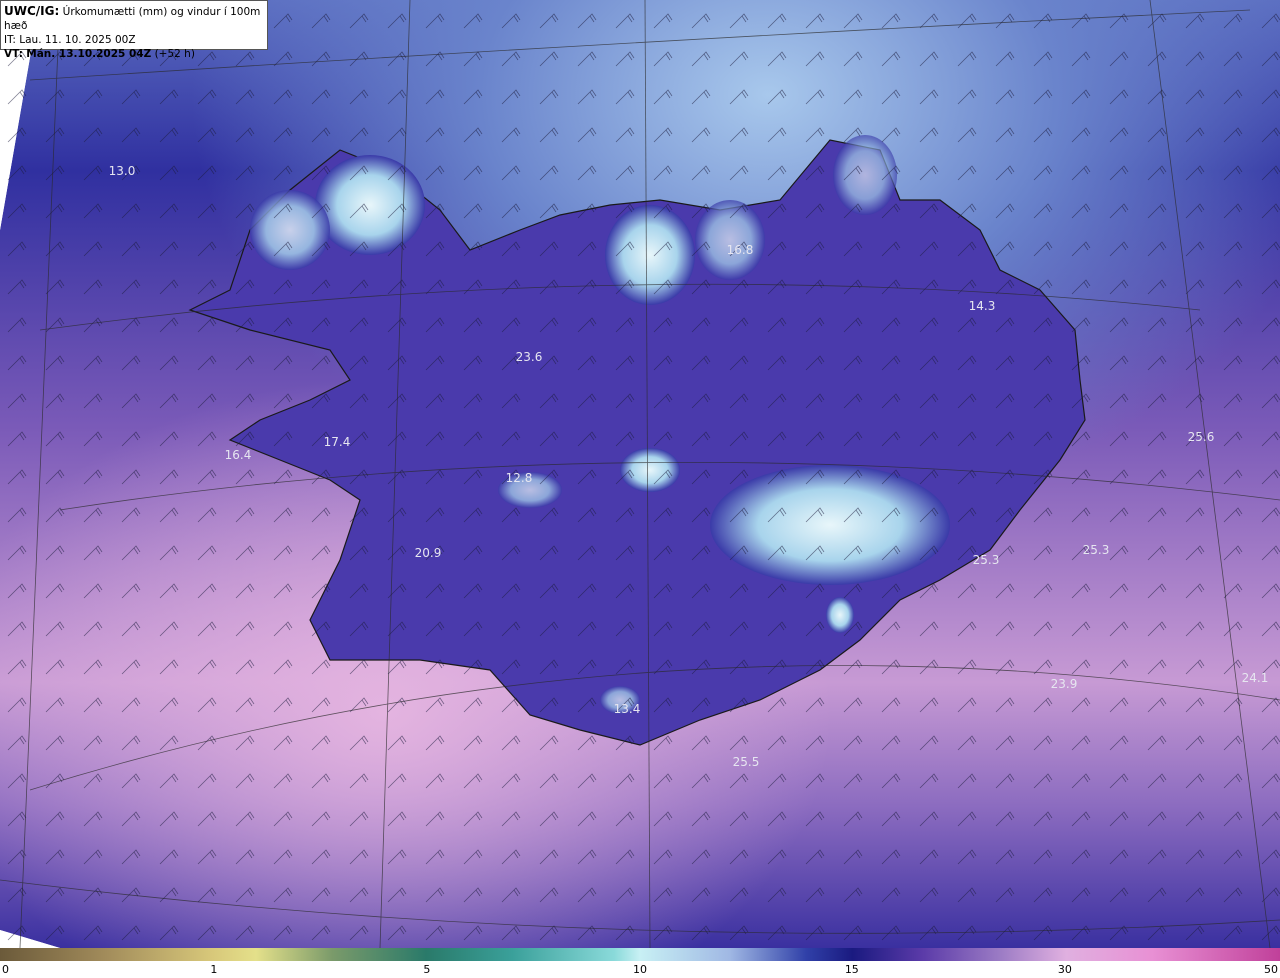  I want to click on valid-time: Mán. 13.10.2025 04Z, so click(89, 54).